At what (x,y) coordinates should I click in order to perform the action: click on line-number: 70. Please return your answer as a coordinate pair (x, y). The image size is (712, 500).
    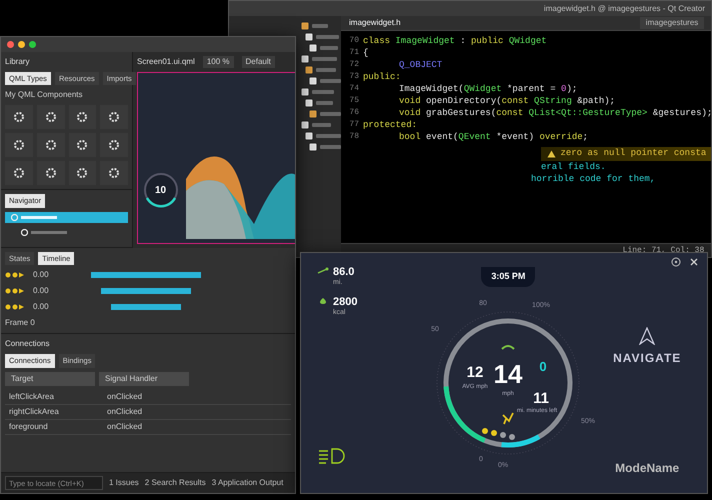
    Looking at the image, I should click on (354, 41).